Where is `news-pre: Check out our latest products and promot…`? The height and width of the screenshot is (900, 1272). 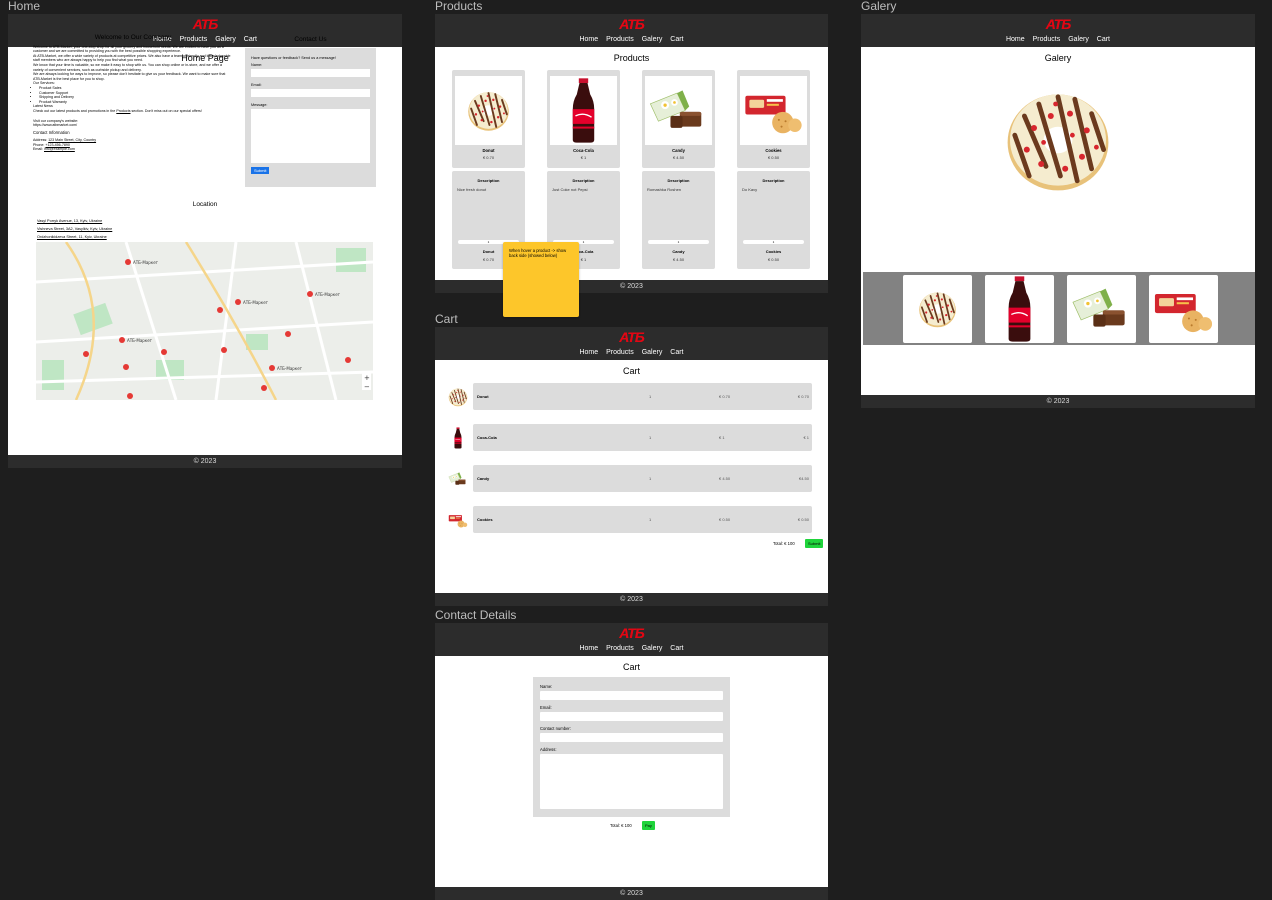
news-pre: Check out our latest products and promot… is located at coordinates (74, 110).